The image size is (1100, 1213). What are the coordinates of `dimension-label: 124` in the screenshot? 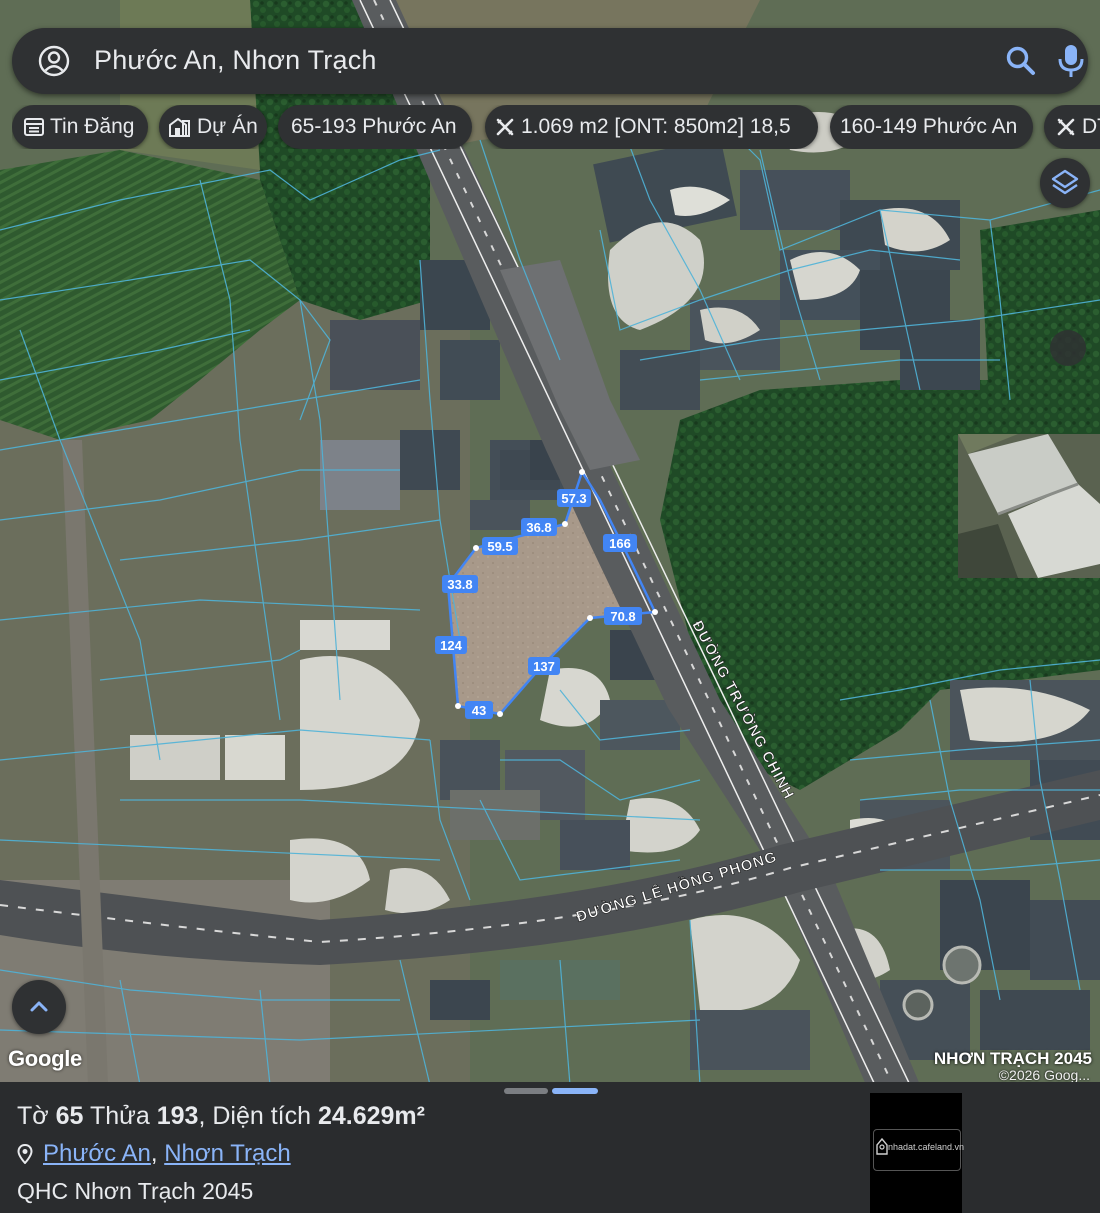 It's located at (451, 645).